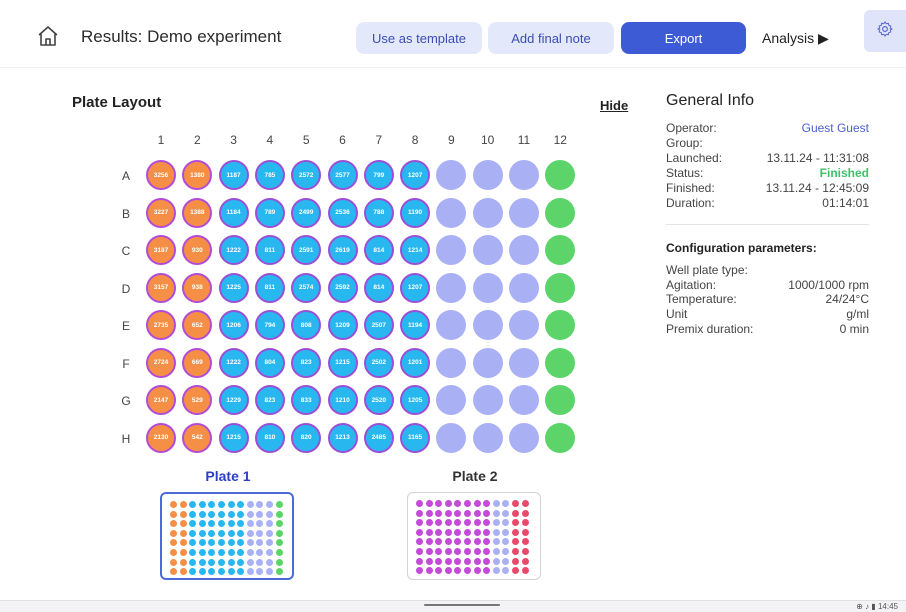 This screenshot has width=906, height=612. What do you see at coordinates (161, 325) in the screenshot?
I see `well: 2735` at bounding box center [161, 325].